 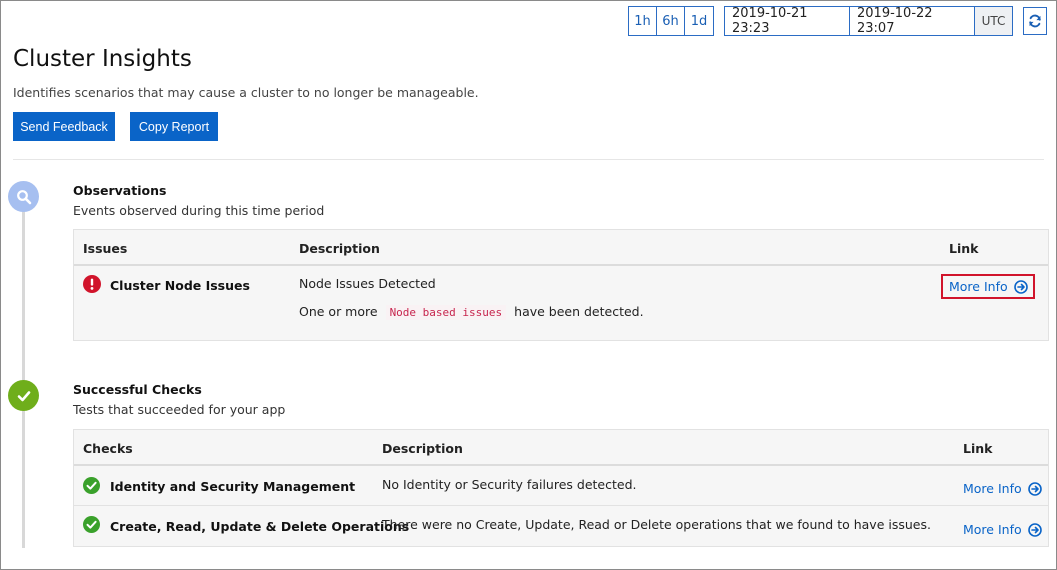 What do you see at coordinates (260, 526) in the screenshot?
I see `check-name: Create, Read, Update & Delete Operations` at bounding box center [260, 526].